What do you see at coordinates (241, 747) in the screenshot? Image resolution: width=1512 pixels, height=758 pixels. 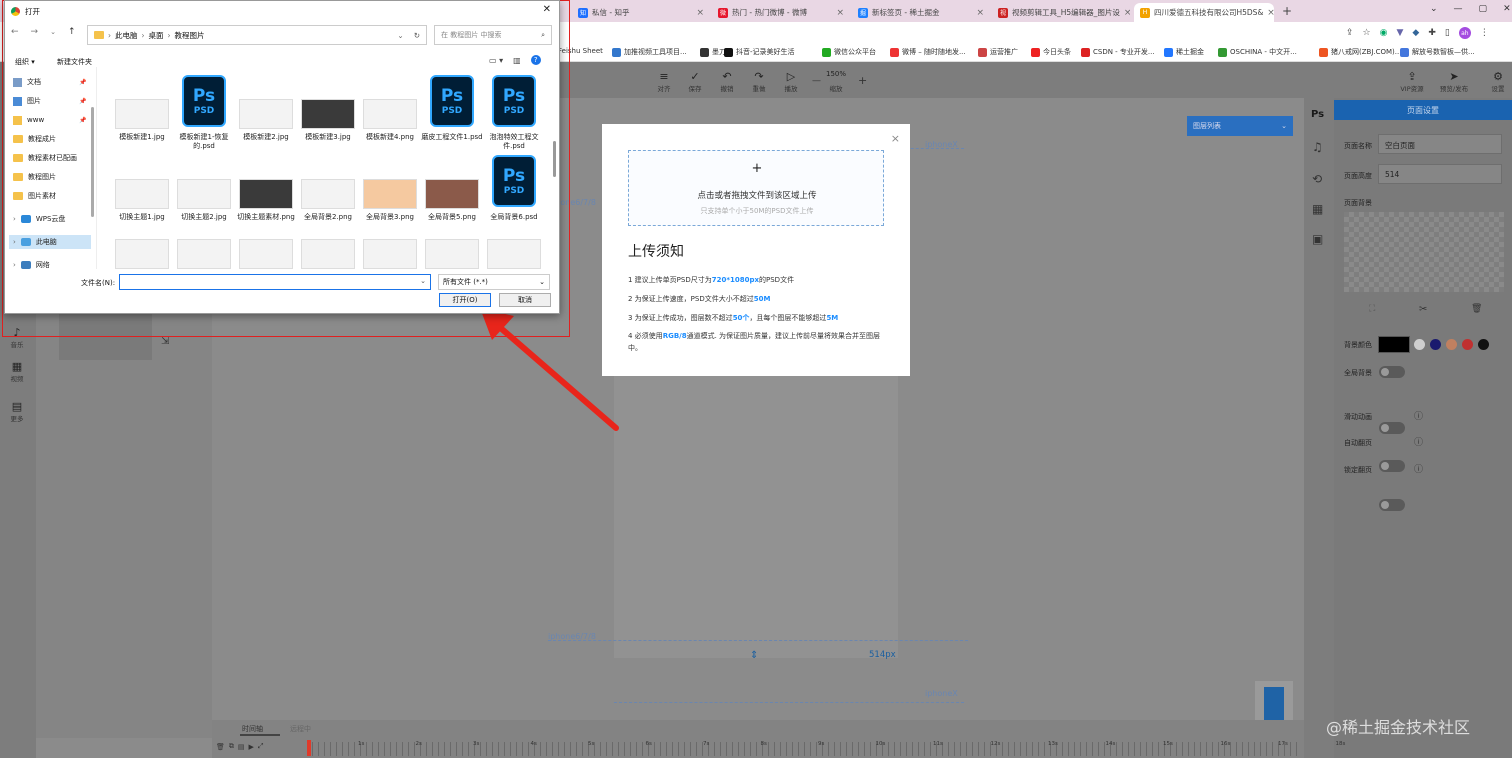 I see `layers-icon: ▤` at bounding box center [241, 747].